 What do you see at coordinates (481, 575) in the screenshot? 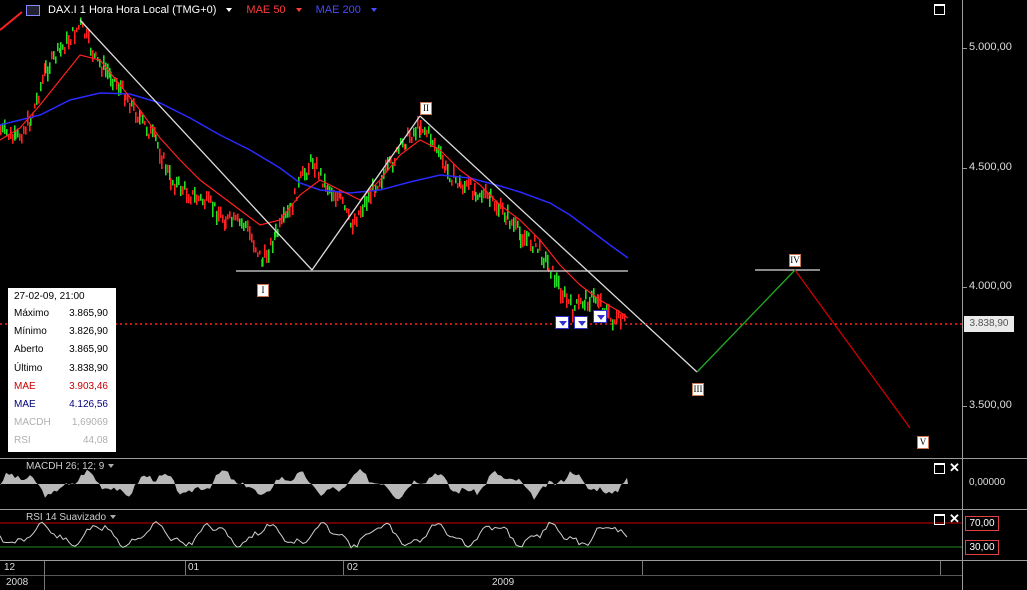
I see `time-axis: 12 01 02 2008 2009` at bounding box center [481, 575].